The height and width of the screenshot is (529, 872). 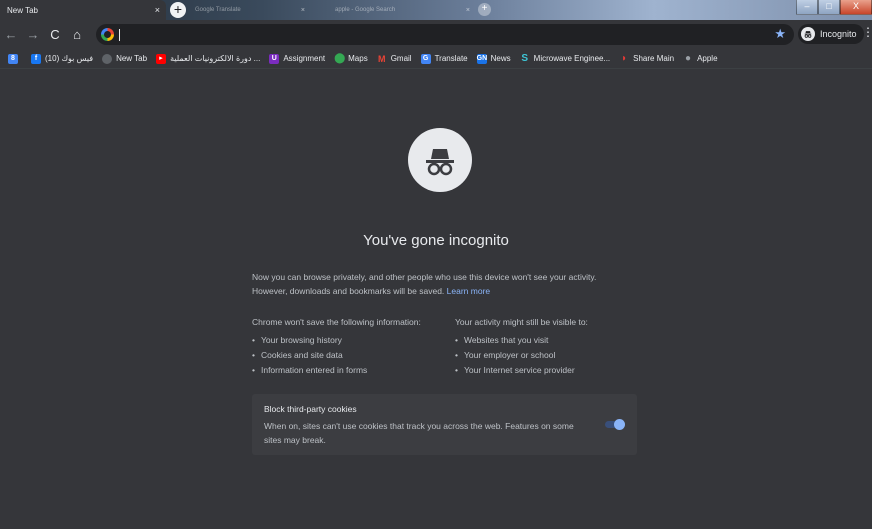 What do you see at coordinates (107, 34) in the screenshot?
I see `google-icon` at bounding box center [107, 34].